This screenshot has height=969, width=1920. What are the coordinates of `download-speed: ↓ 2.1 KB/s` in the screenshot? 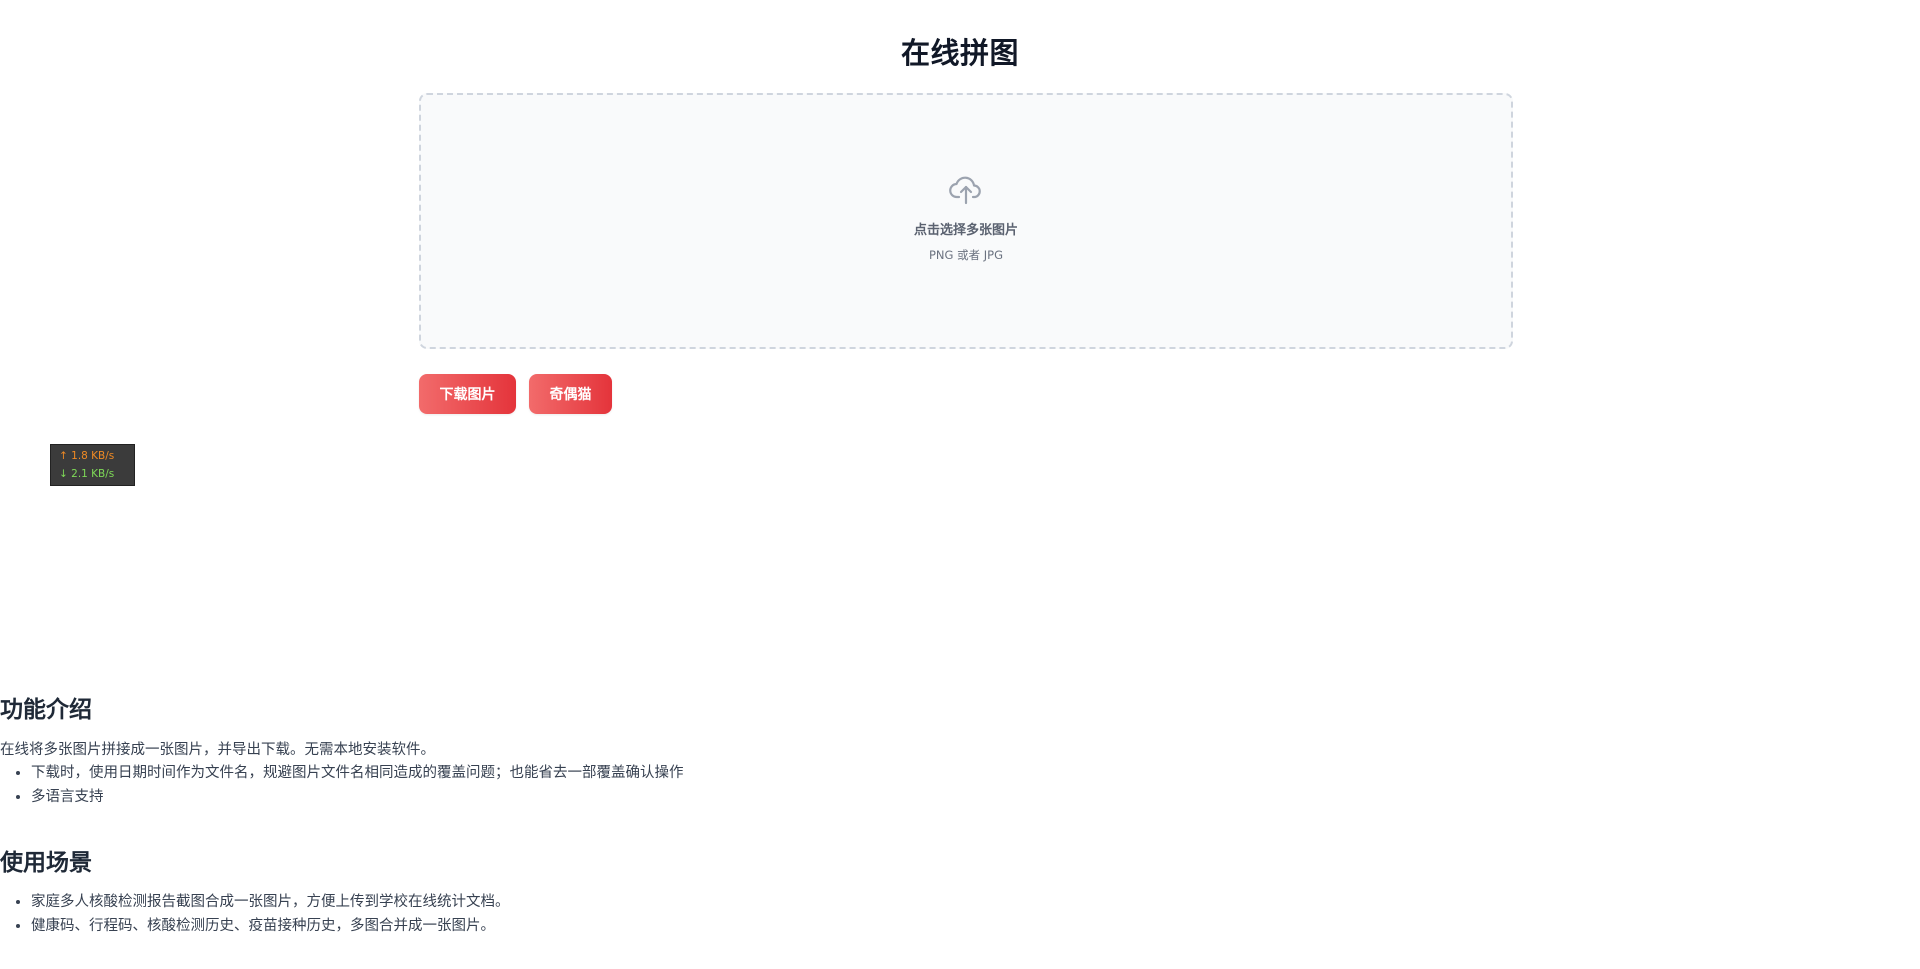 It's located at (87, 474).